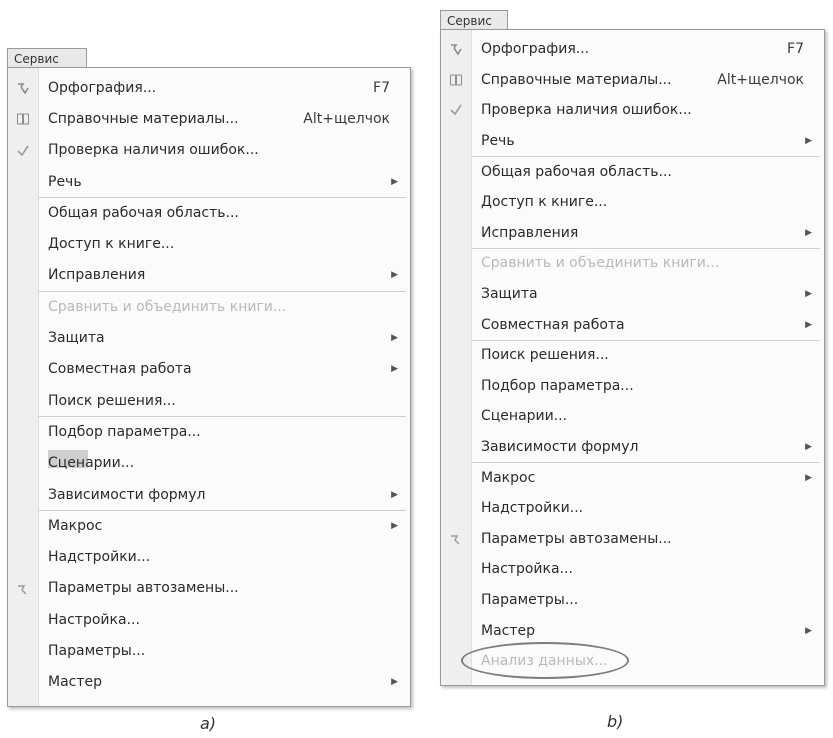 The width and height of the screenshot is (833, 738). I want to click on caption-a-label: a), so click(208, 723).